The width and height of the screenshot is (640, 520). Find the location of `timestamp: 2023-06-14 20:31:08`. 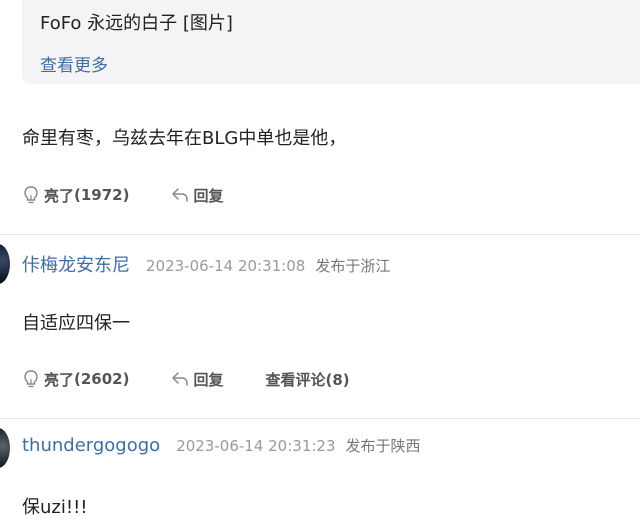

timestamp: 2023-06-14 20:31:08 is located at coordinates (226, 266).